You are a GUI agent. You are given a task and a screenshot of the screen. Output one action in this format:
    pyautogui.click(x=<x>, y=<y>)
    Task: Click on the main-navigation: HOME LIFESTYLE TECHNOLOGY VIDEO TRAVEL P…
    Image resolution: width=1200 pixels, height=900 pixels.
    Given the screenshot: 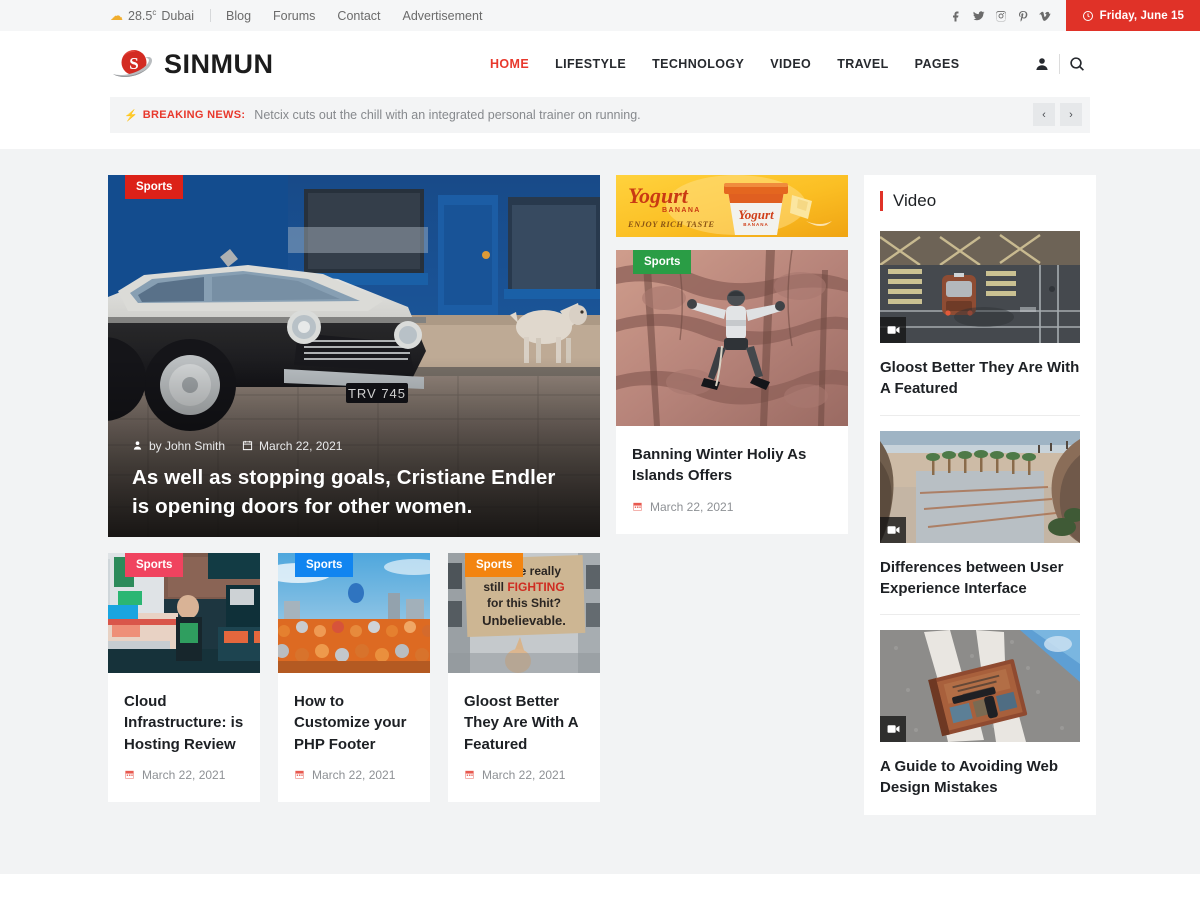 What is the action you would take?
    pyautogui.click(x=725, y=64)
    